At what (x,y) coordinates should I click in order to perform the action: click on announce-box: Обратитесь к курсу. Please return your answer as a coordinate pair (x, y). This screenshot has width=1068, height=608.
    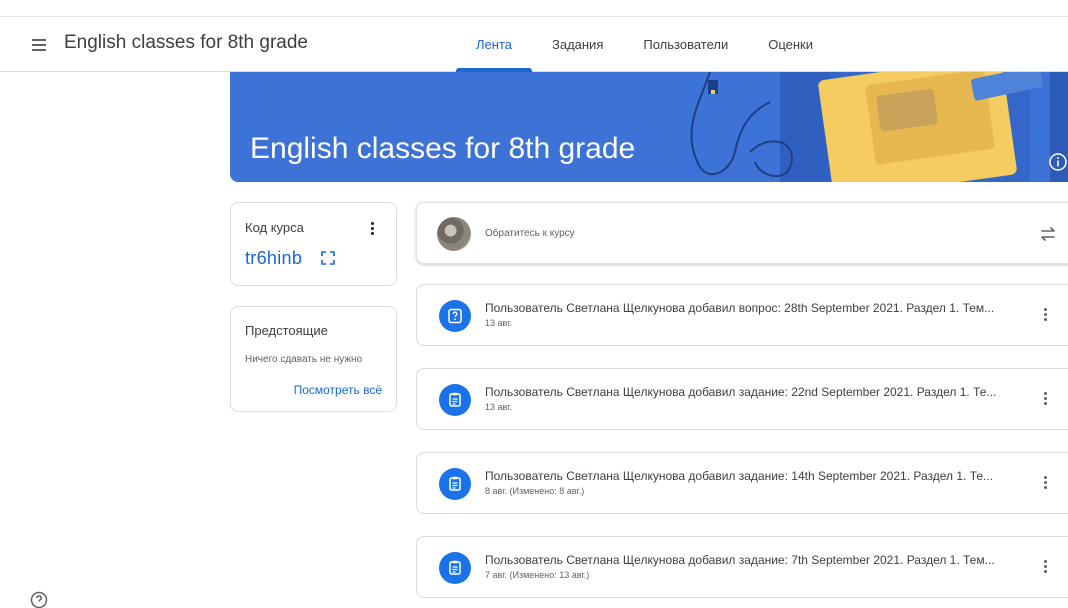
    Looking at the image, I should click on (742, 233).